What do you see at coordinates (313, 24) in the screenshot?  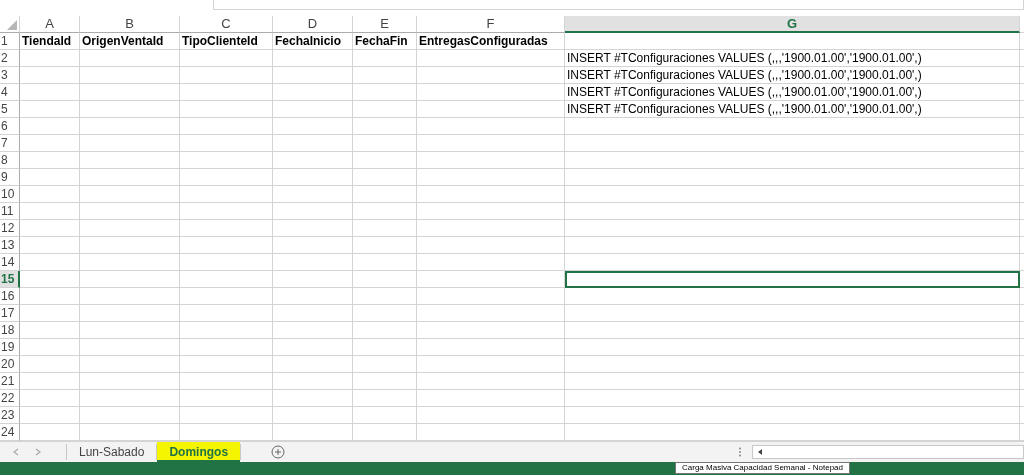 I see `column-header: D` at bounding box center [313, 24].